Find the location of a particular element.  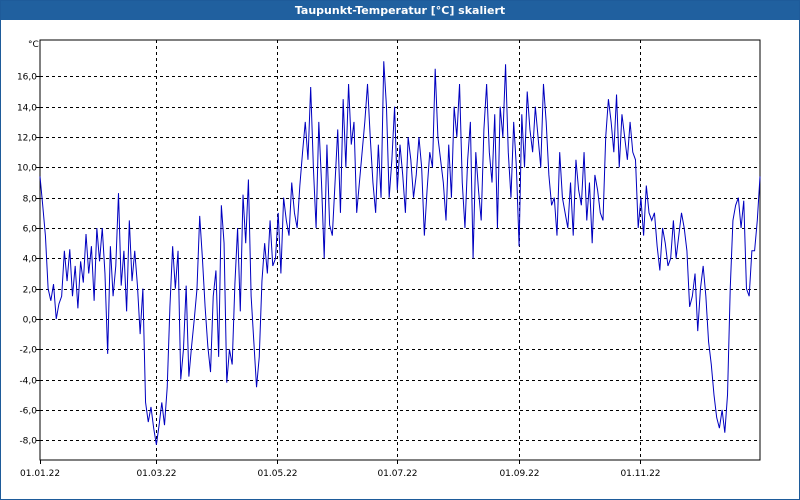

x-tick-label: 01.01.22 is located at coordinates (40, 474).